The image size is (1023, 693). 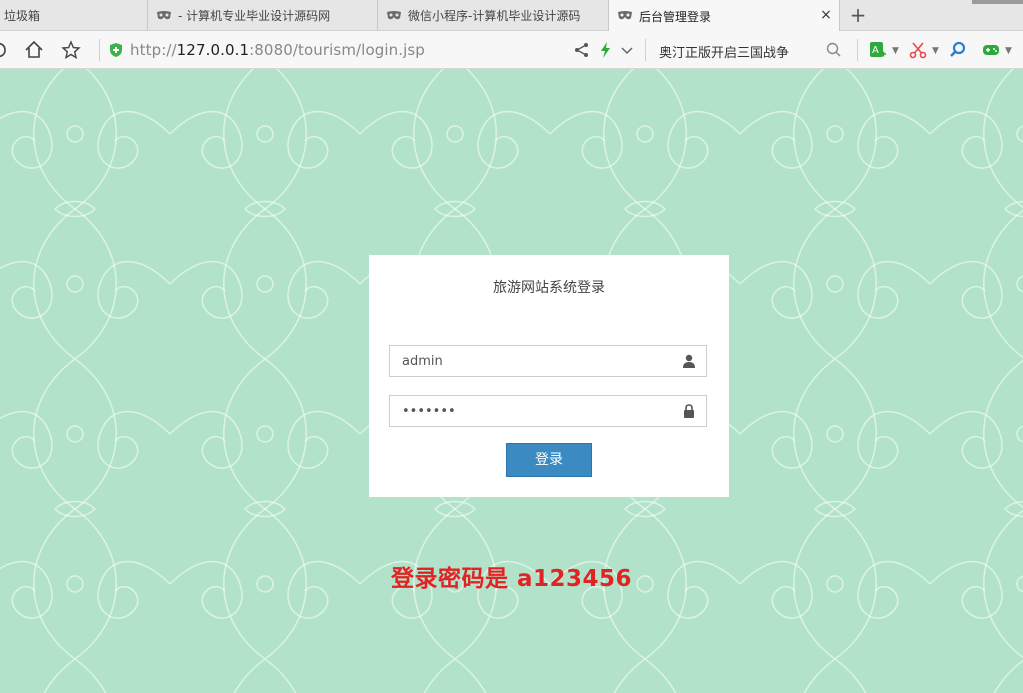 I want to click on url-path: :8080/tourism/login.jsp, so click(x=337, y=50).